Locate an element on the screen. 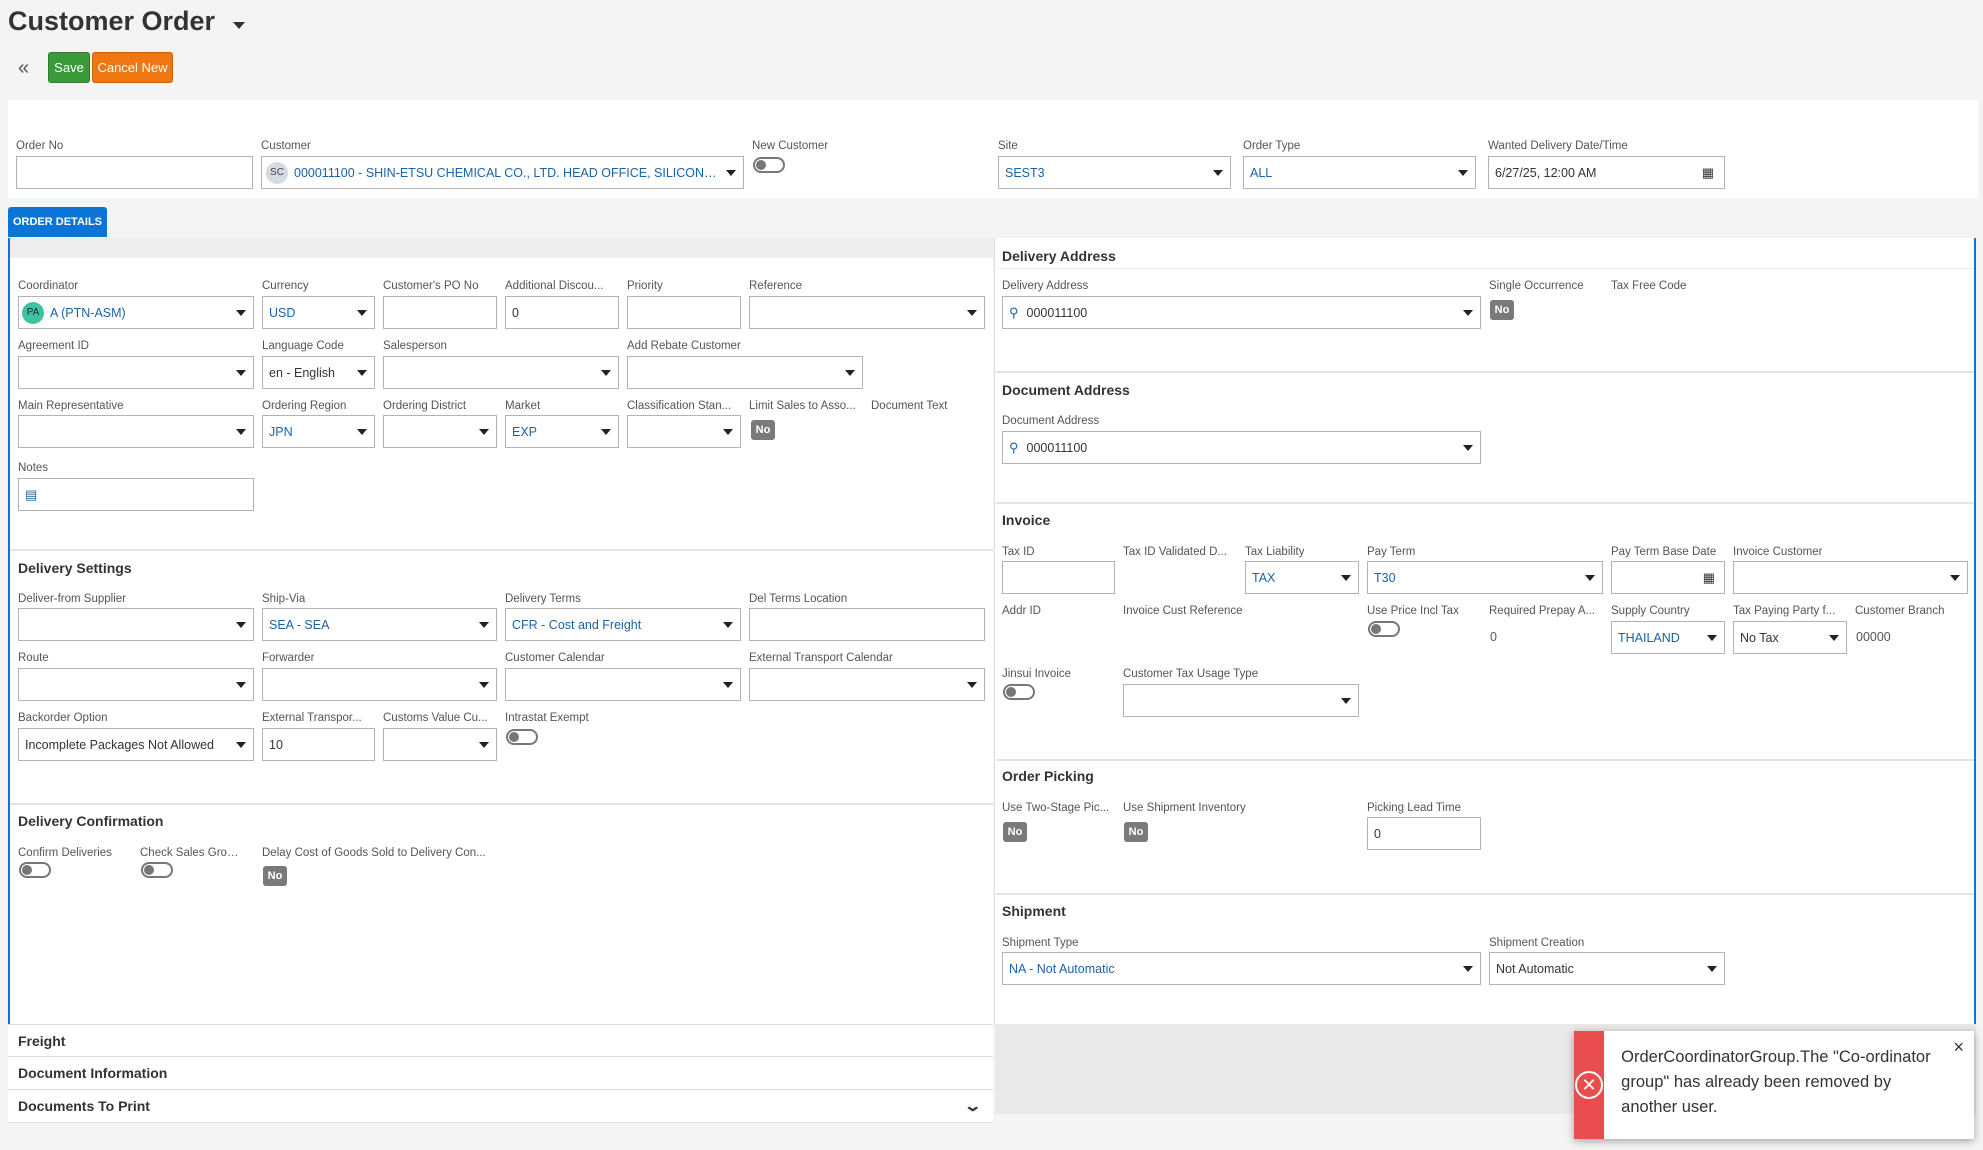 The image size is (1983, 1150). pay-term-select: T30 is located at coordinates (1485, 577).